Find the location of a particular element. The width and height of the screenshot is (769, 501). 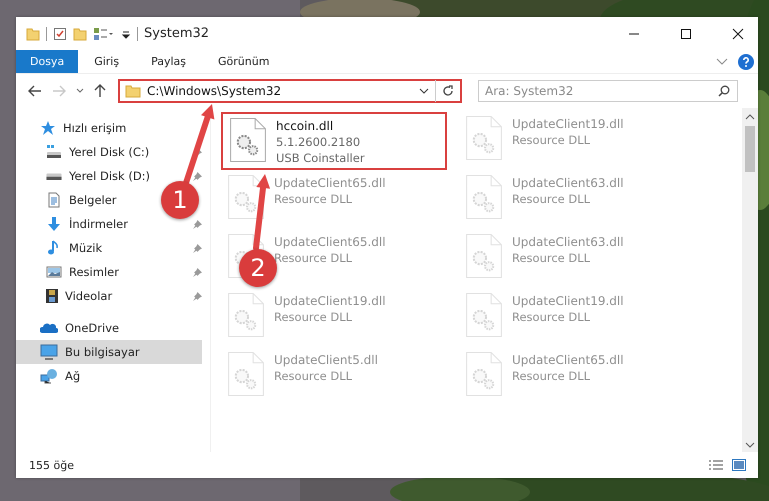

close-icon is located at coordinates (738, 34).